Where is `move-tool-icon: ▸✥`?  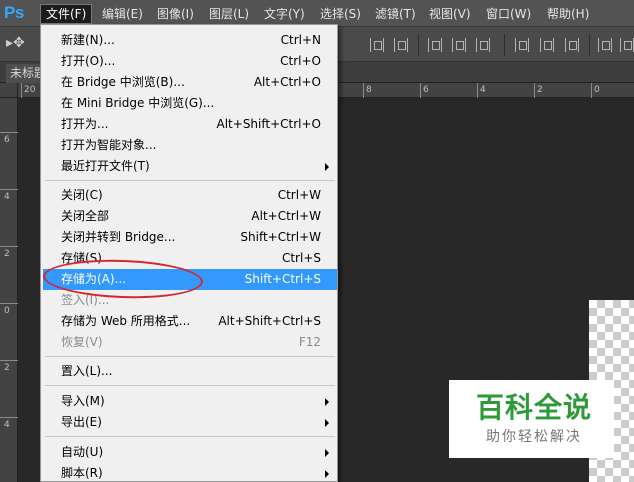
move-tool-icon: ▸✥ is located at coordinates (20, 45).